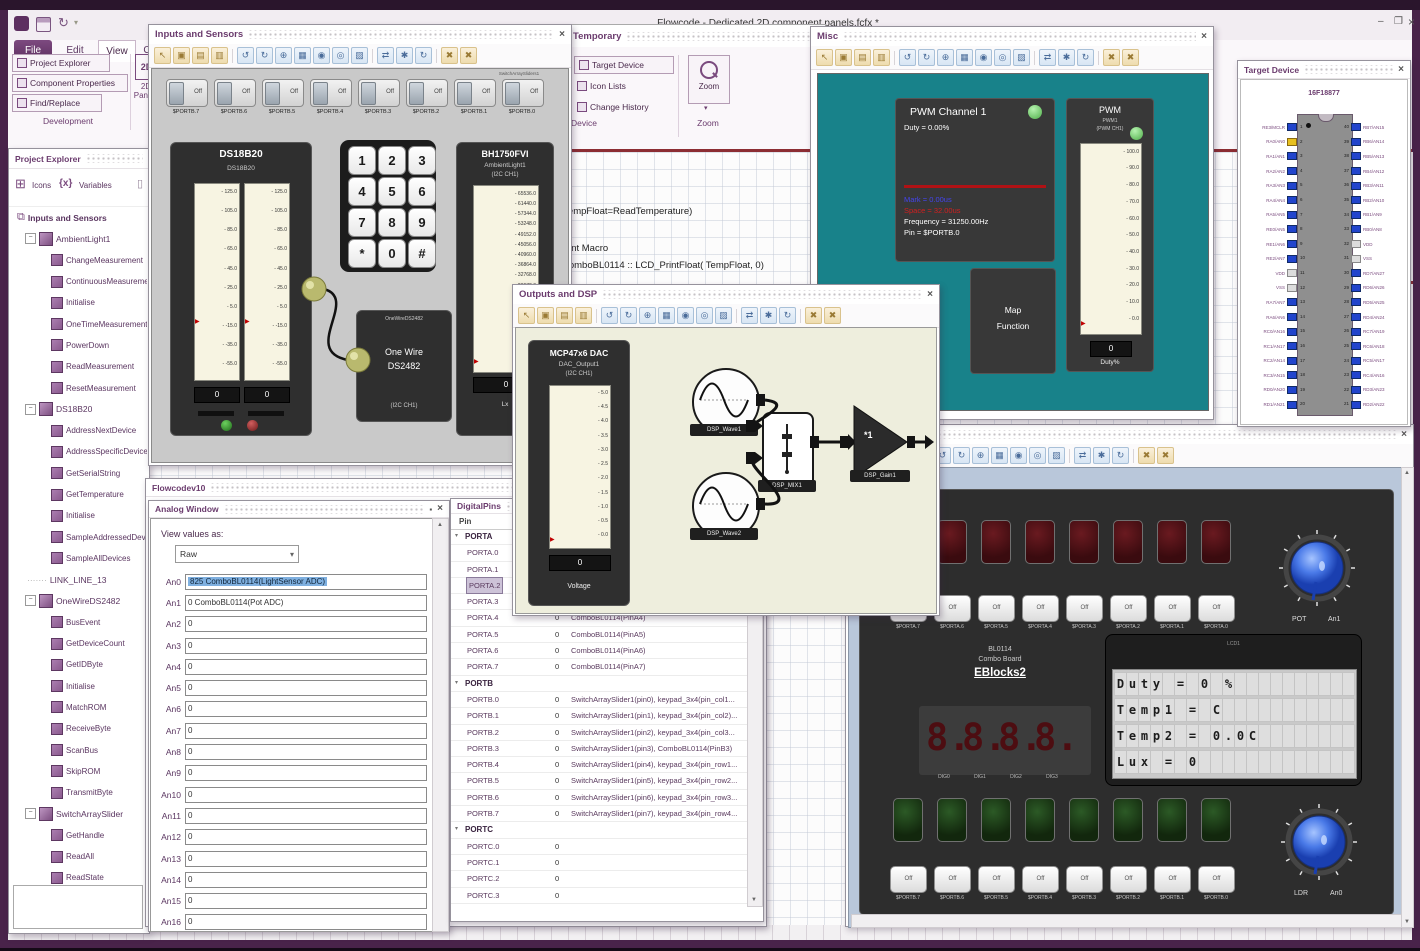 This screenshot has width=1420, height=951. What do you see at coordinates (422, 160) in the screenshot?
I see `keypad-key-3: 3` at bounding box center [422, 160].